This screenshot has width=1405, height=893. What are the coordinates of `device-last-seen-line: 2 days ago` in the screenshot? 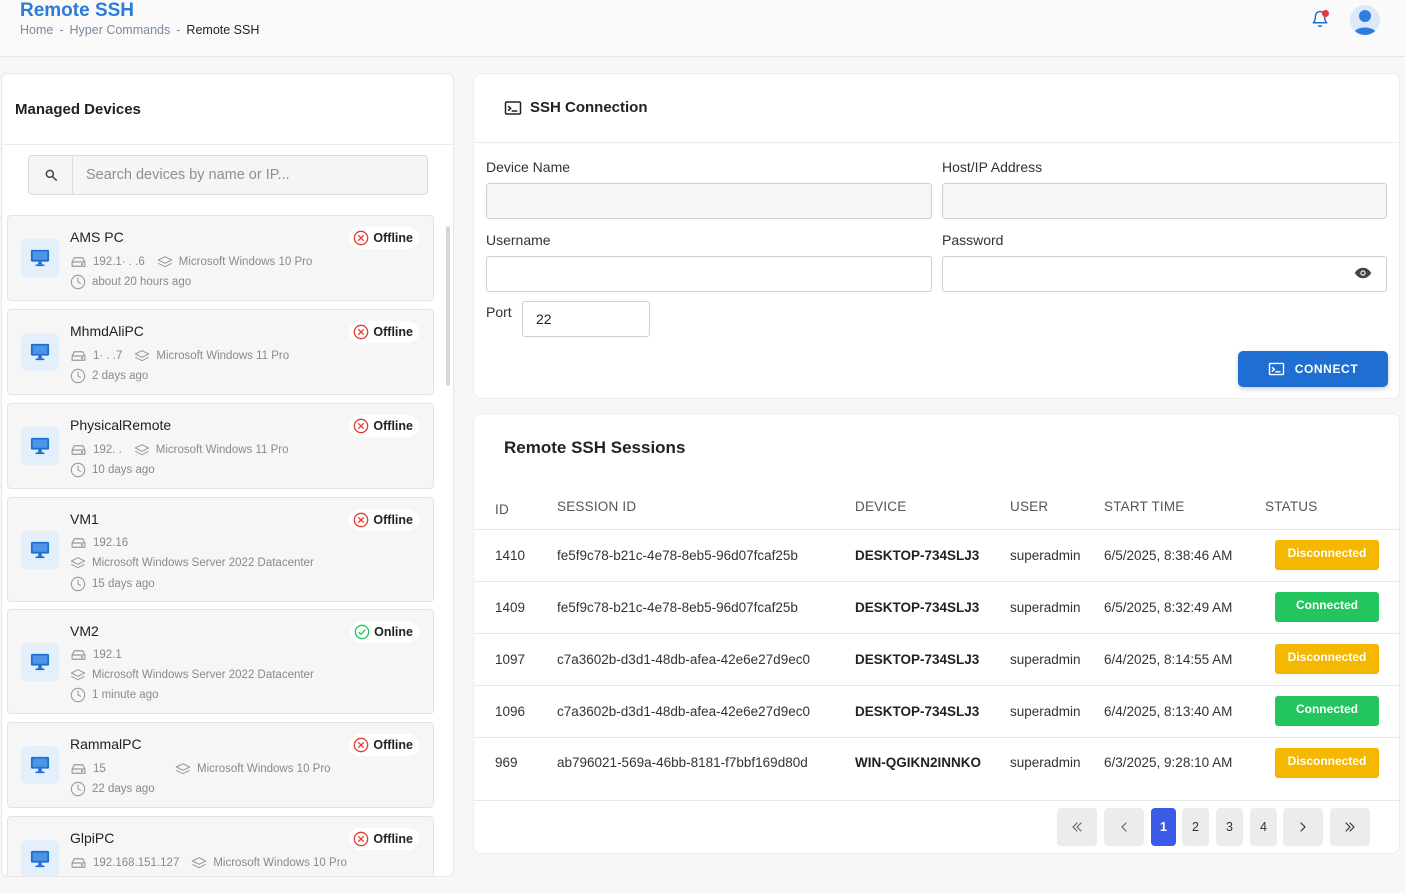 It's located at (109, 376).